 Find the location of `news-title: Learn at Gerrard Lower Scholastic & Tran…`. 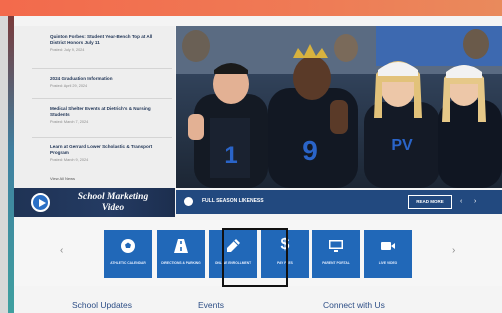

news-title: Learn at Gerrard Lower Scholastic & Tran… is located at coordinates (107, 150).